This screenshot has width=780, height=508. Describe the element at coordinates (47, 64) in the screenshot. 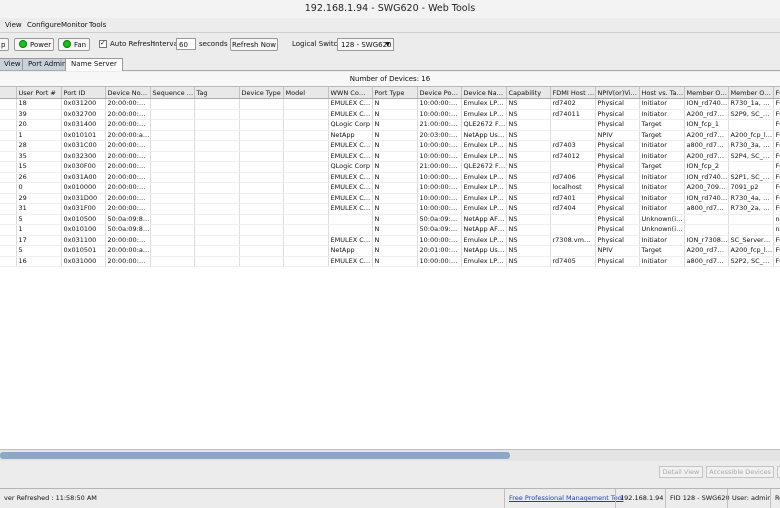

I see `tab-port-admin-label: Port Admin` at that location.